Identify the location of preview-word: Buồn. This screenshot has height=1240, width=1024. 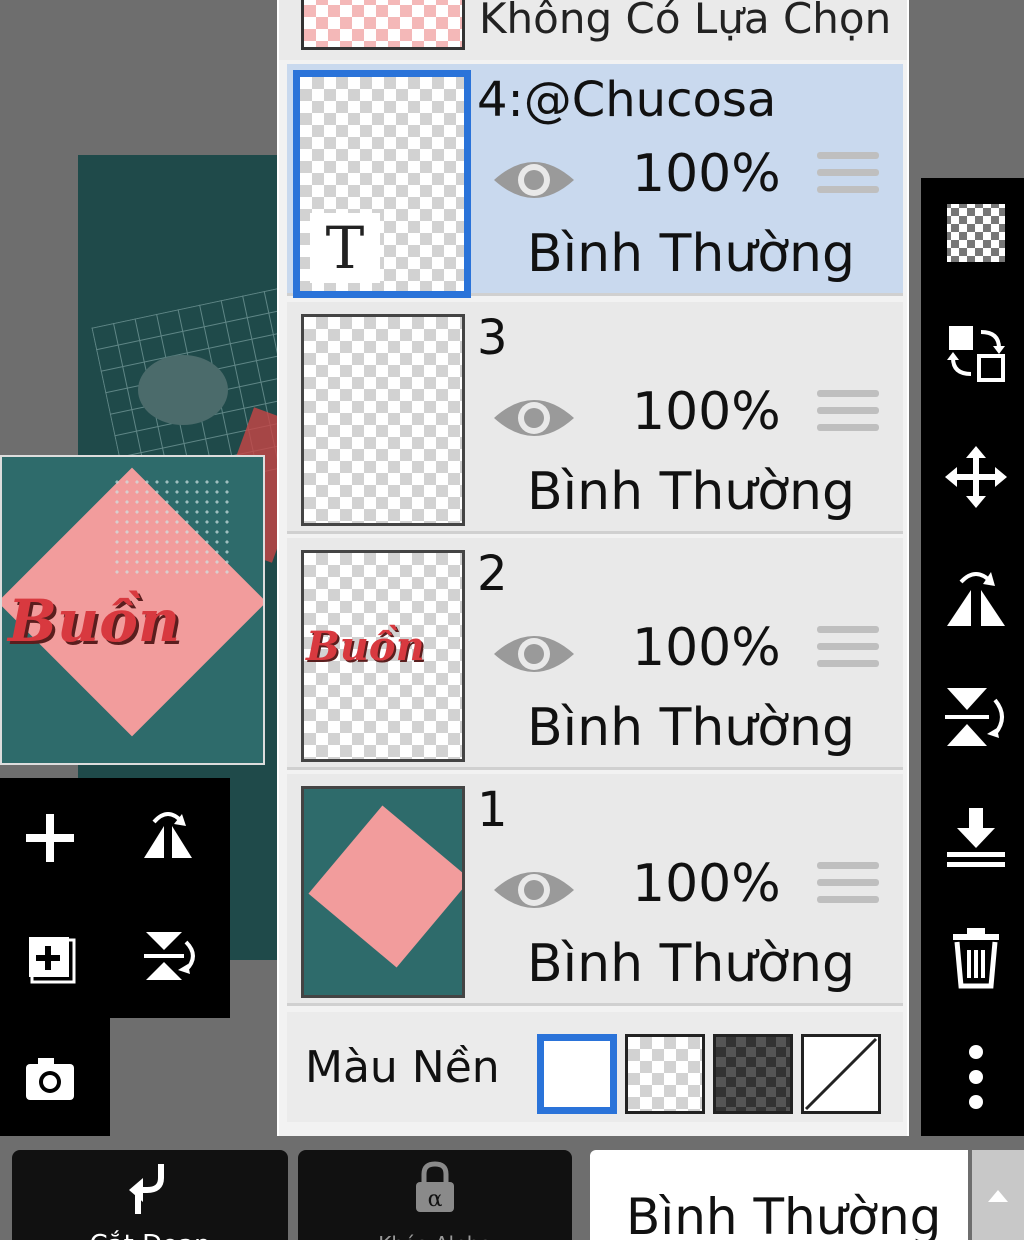
(94, 621).